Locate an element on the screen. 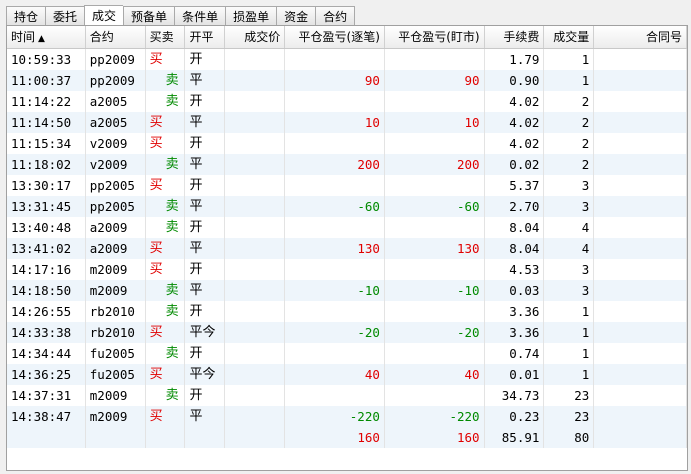 The height and width of the screenshot is (474, 691). pnl-by-trade: -220 is located at coordinates (335, 416).